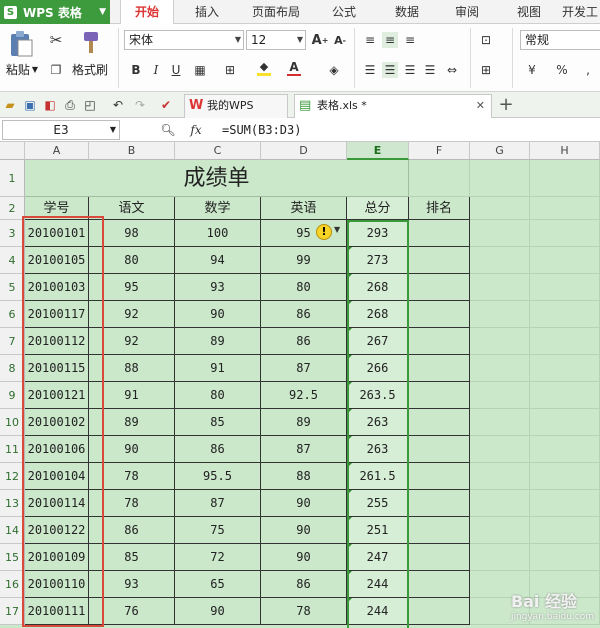 The height and width of the screenshot is (628, 600). What do you see at coordinates (304, 208) in the screenshot?
I see `header-cell: 英语` at bounding box center [304, 208].